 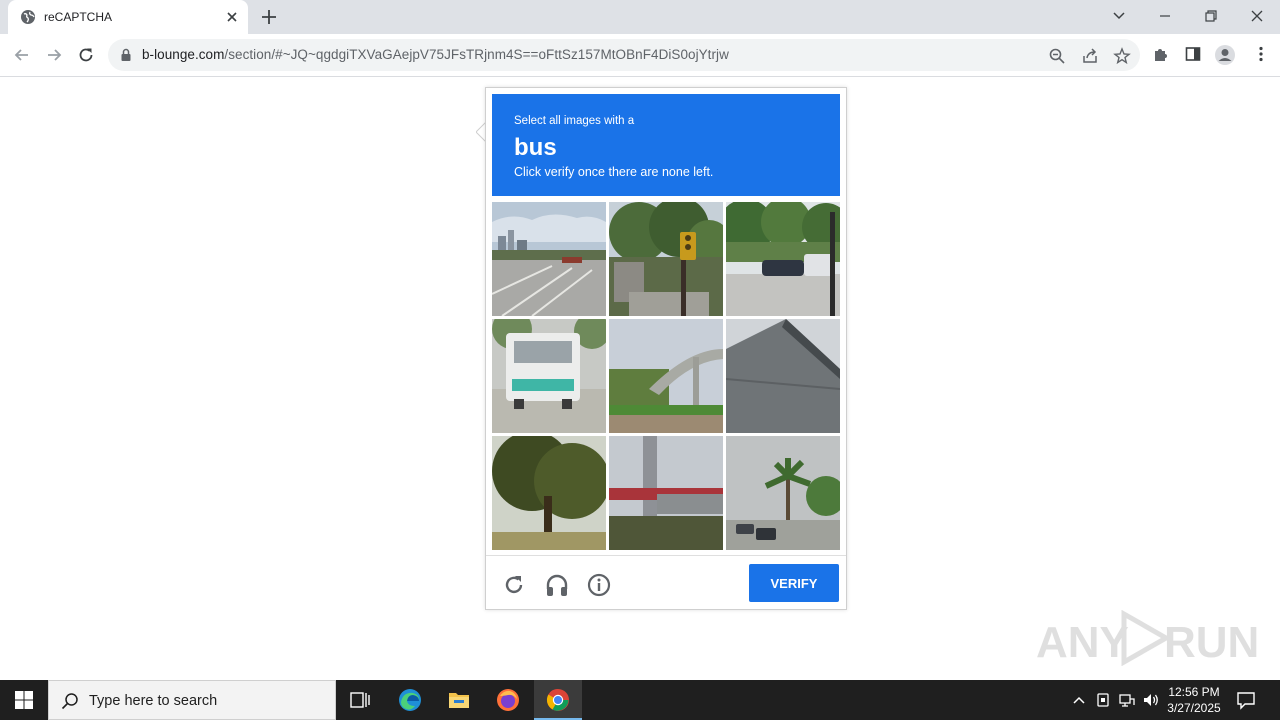 I want to click on taskbar-search-box: Type here to search, so click(x=192, y=700).